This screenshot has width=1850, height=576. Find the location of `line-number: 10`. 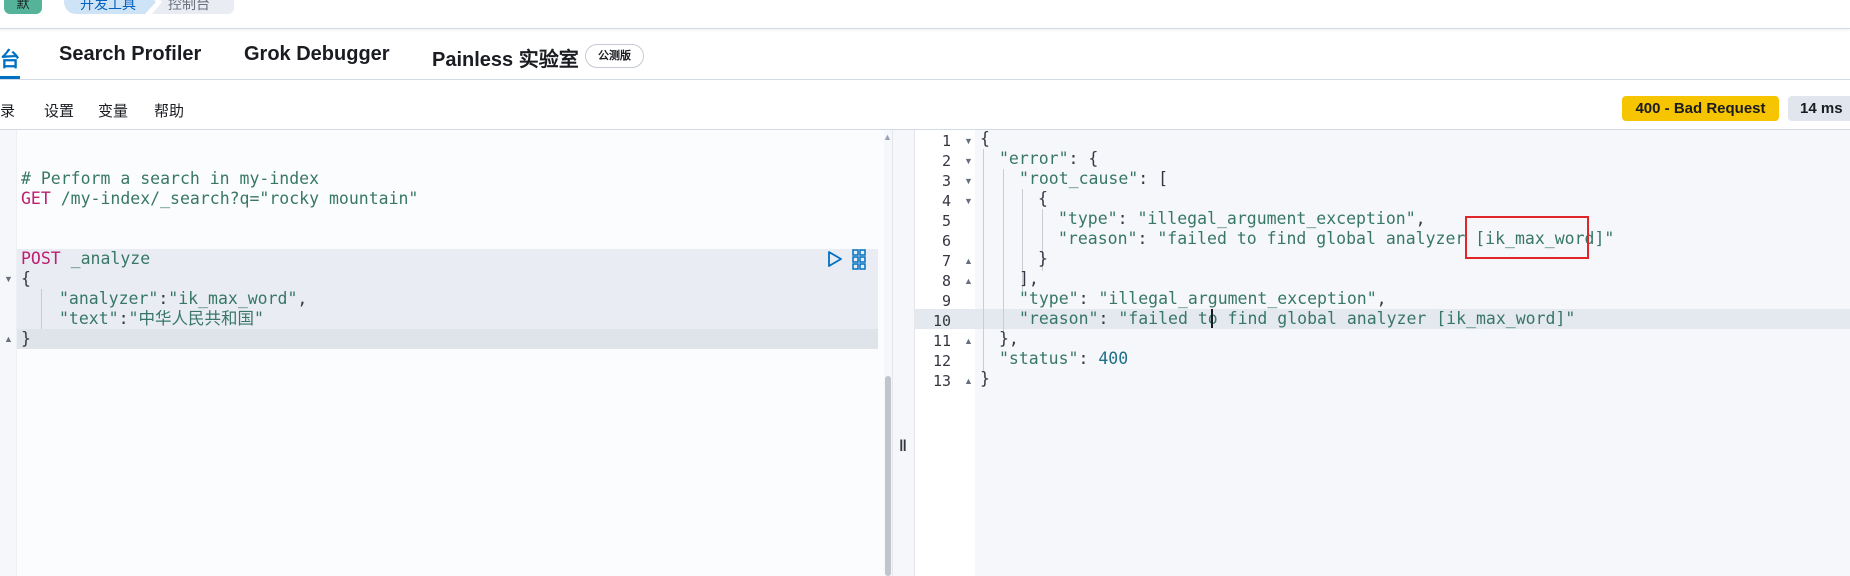

line-number: 10 is located at coordinates (941, 321).